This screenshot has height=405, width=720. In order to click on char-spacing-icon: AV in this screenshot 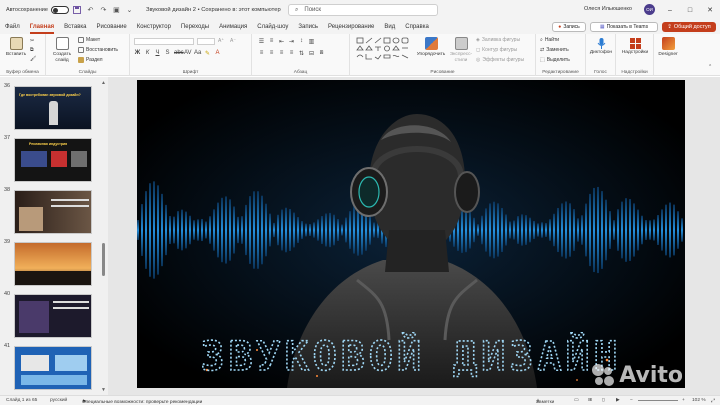, I will do `click(188, 53)`.